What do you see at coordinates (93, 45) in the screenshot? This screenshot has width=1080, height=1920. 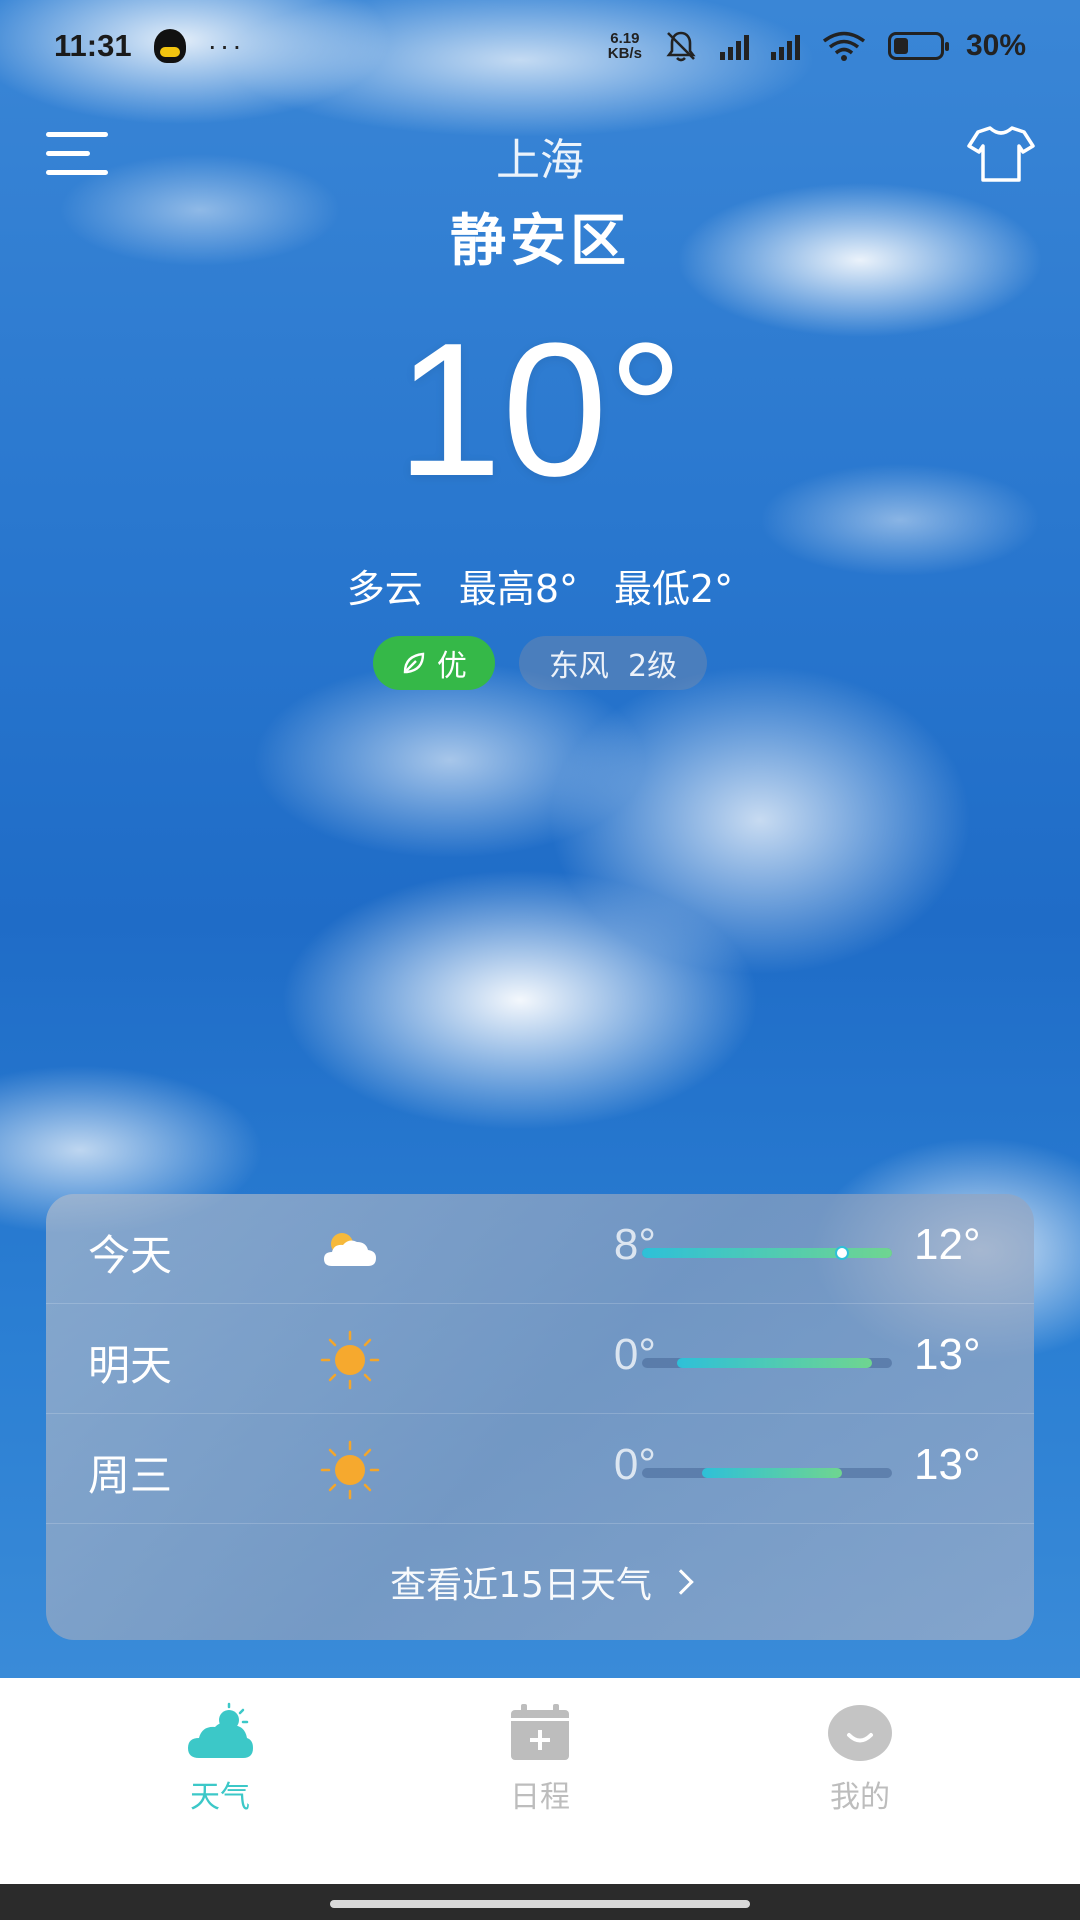 I see `status-time: 11:31` at bounding box center [93, 45].